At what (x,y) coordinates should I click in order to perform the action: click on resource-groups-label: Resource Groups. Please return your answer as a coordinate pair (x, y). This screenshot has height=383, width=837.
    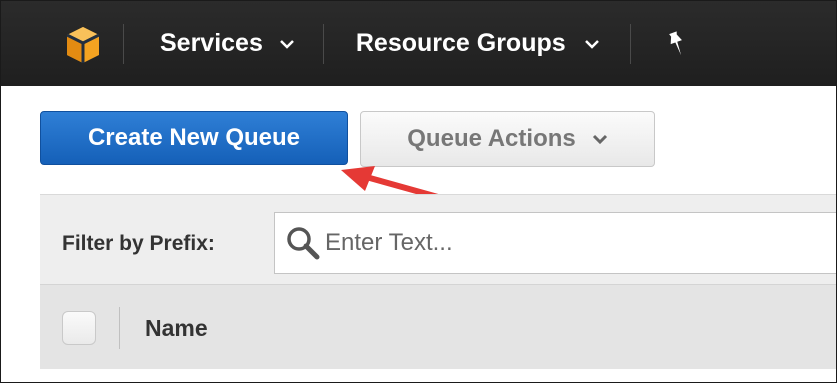
    Looking at the image, I should click on (460, 43).